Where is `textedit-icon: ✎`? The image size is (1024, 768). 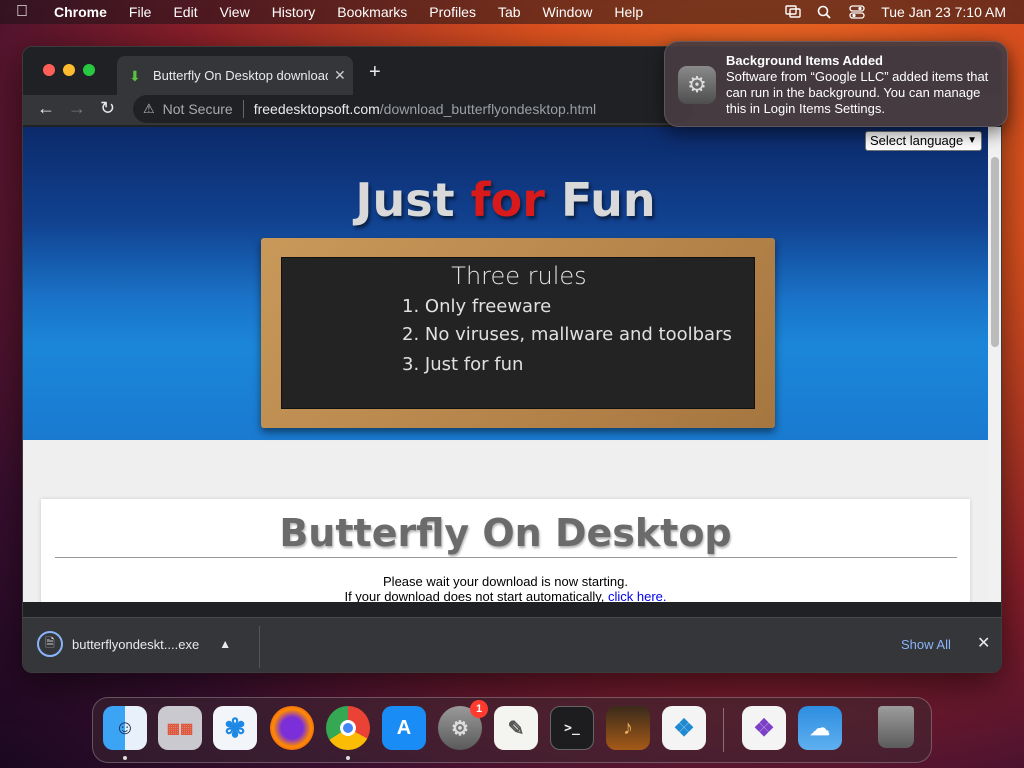
textedit-icon: ✎ is located at coordinates (516, 728).